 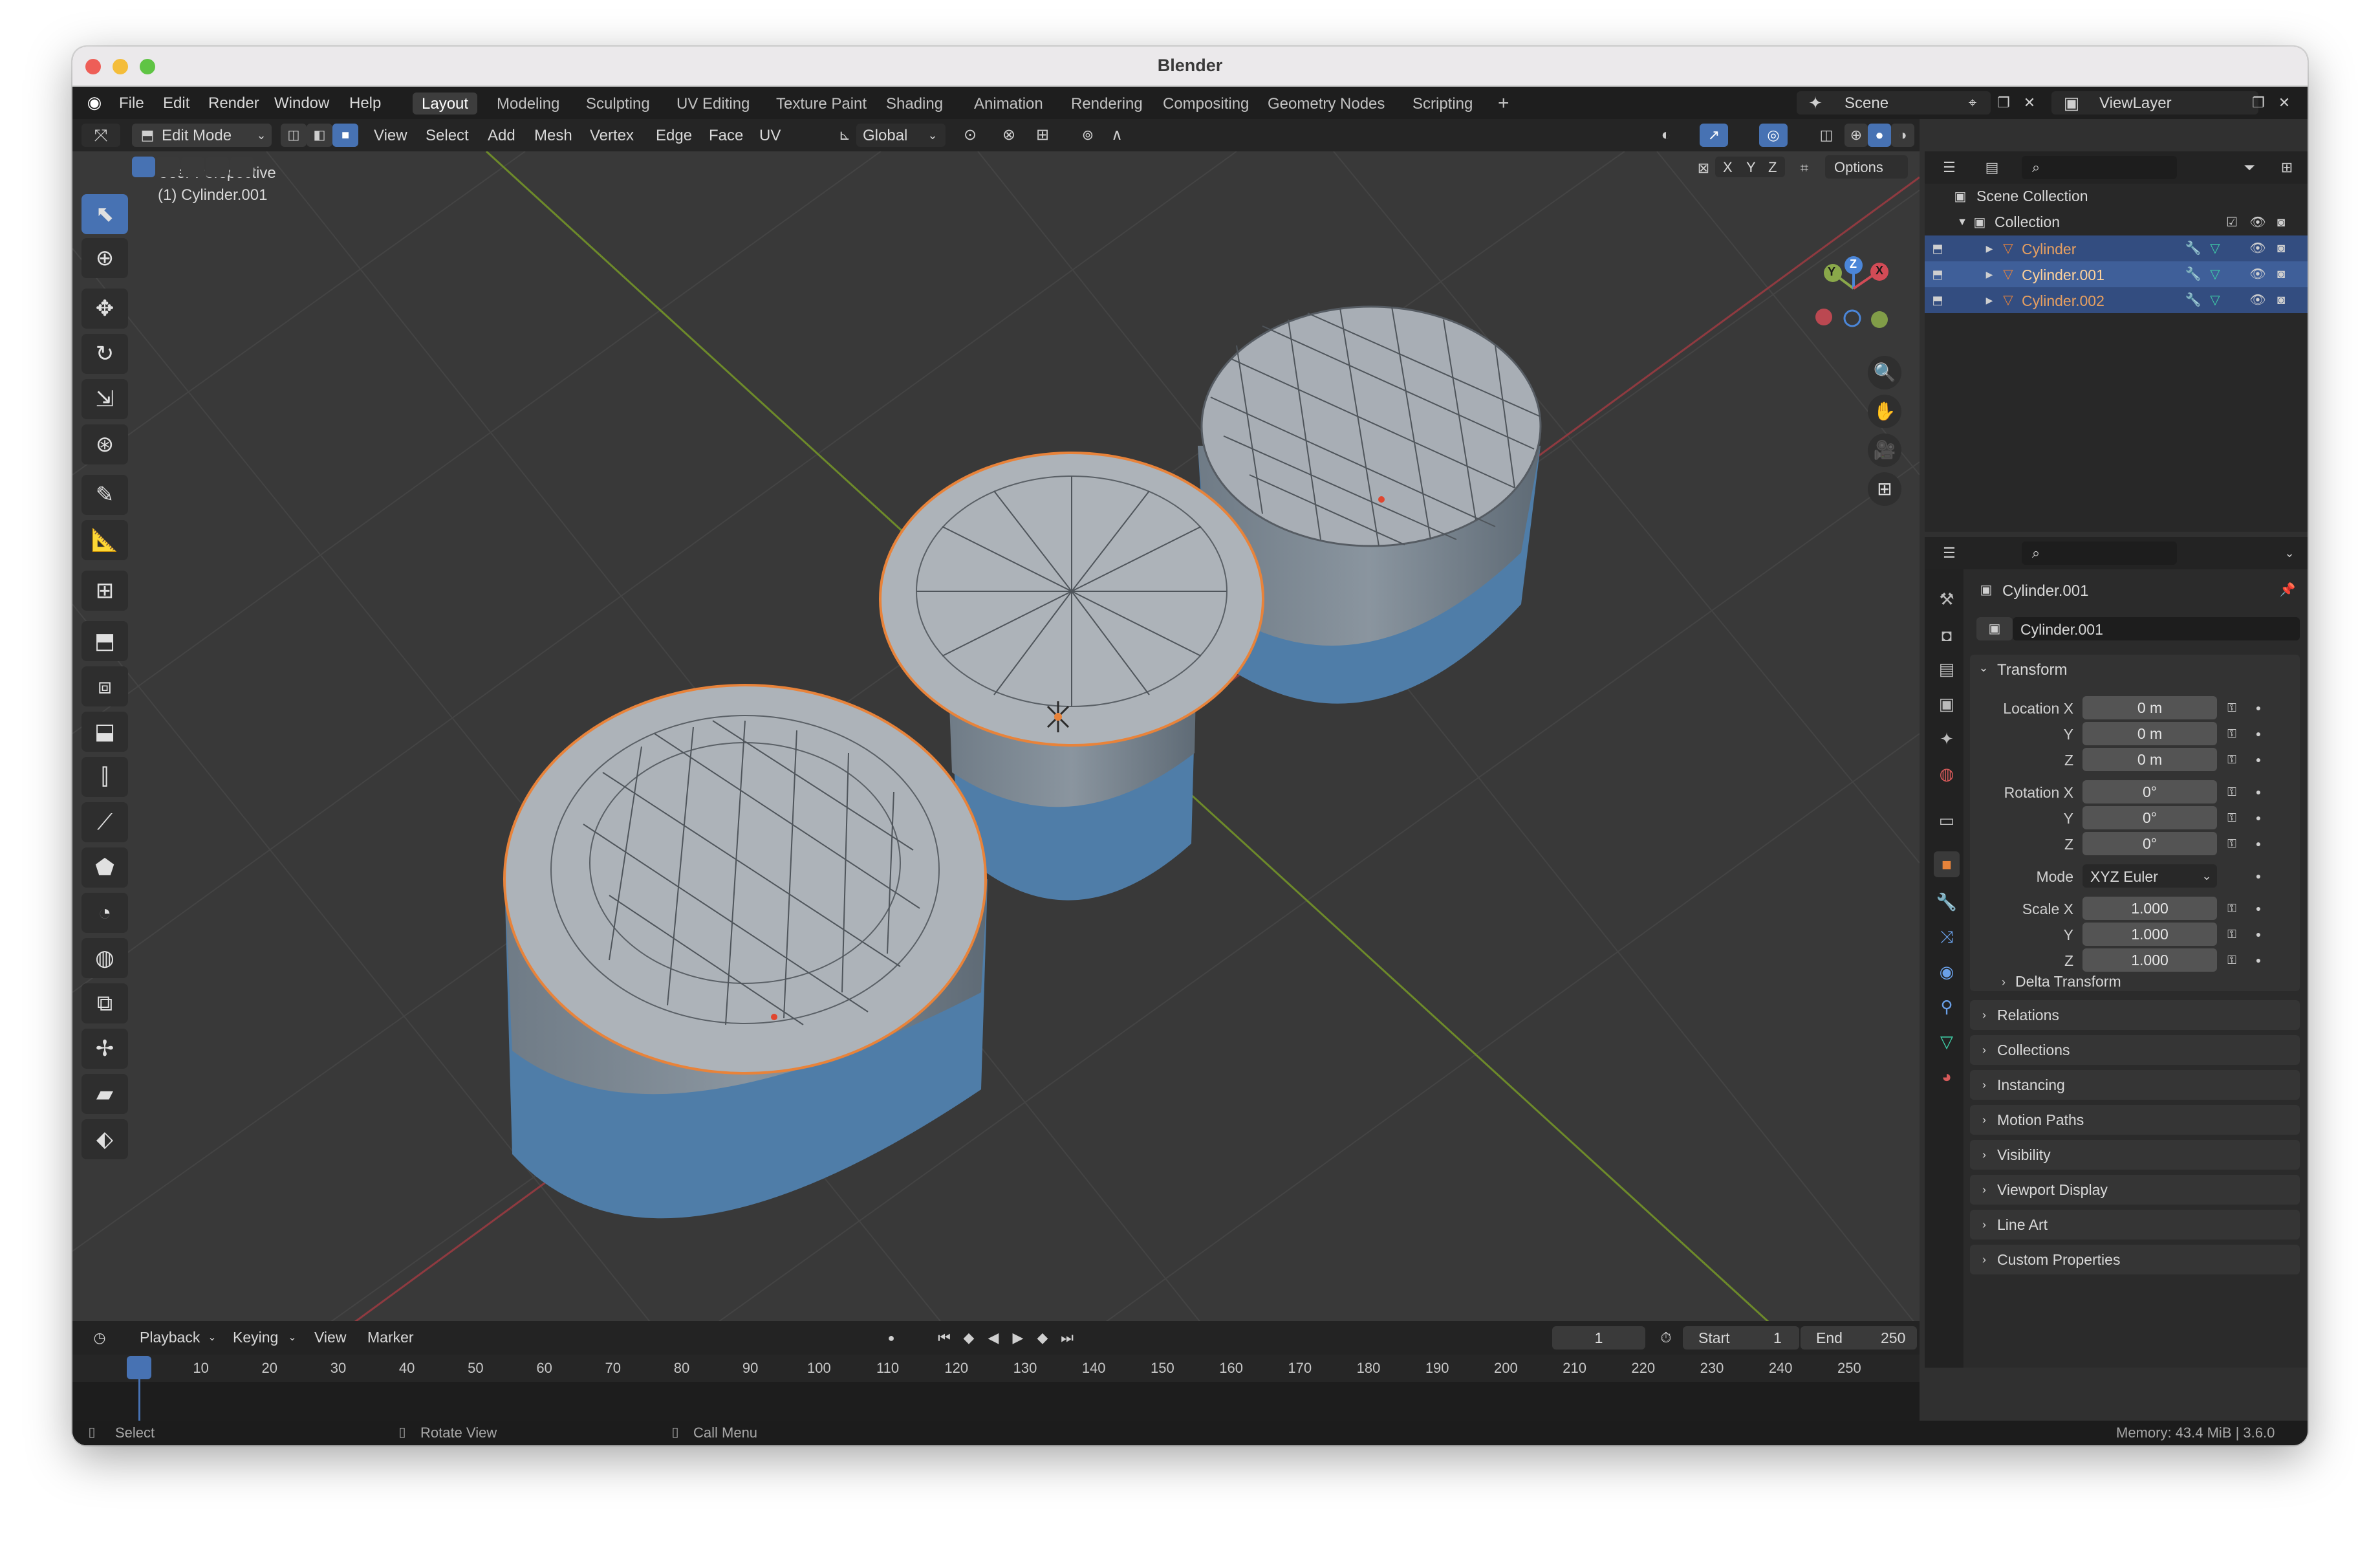 I want to click on transform-title: Transform, so click(x=2032, y=670).